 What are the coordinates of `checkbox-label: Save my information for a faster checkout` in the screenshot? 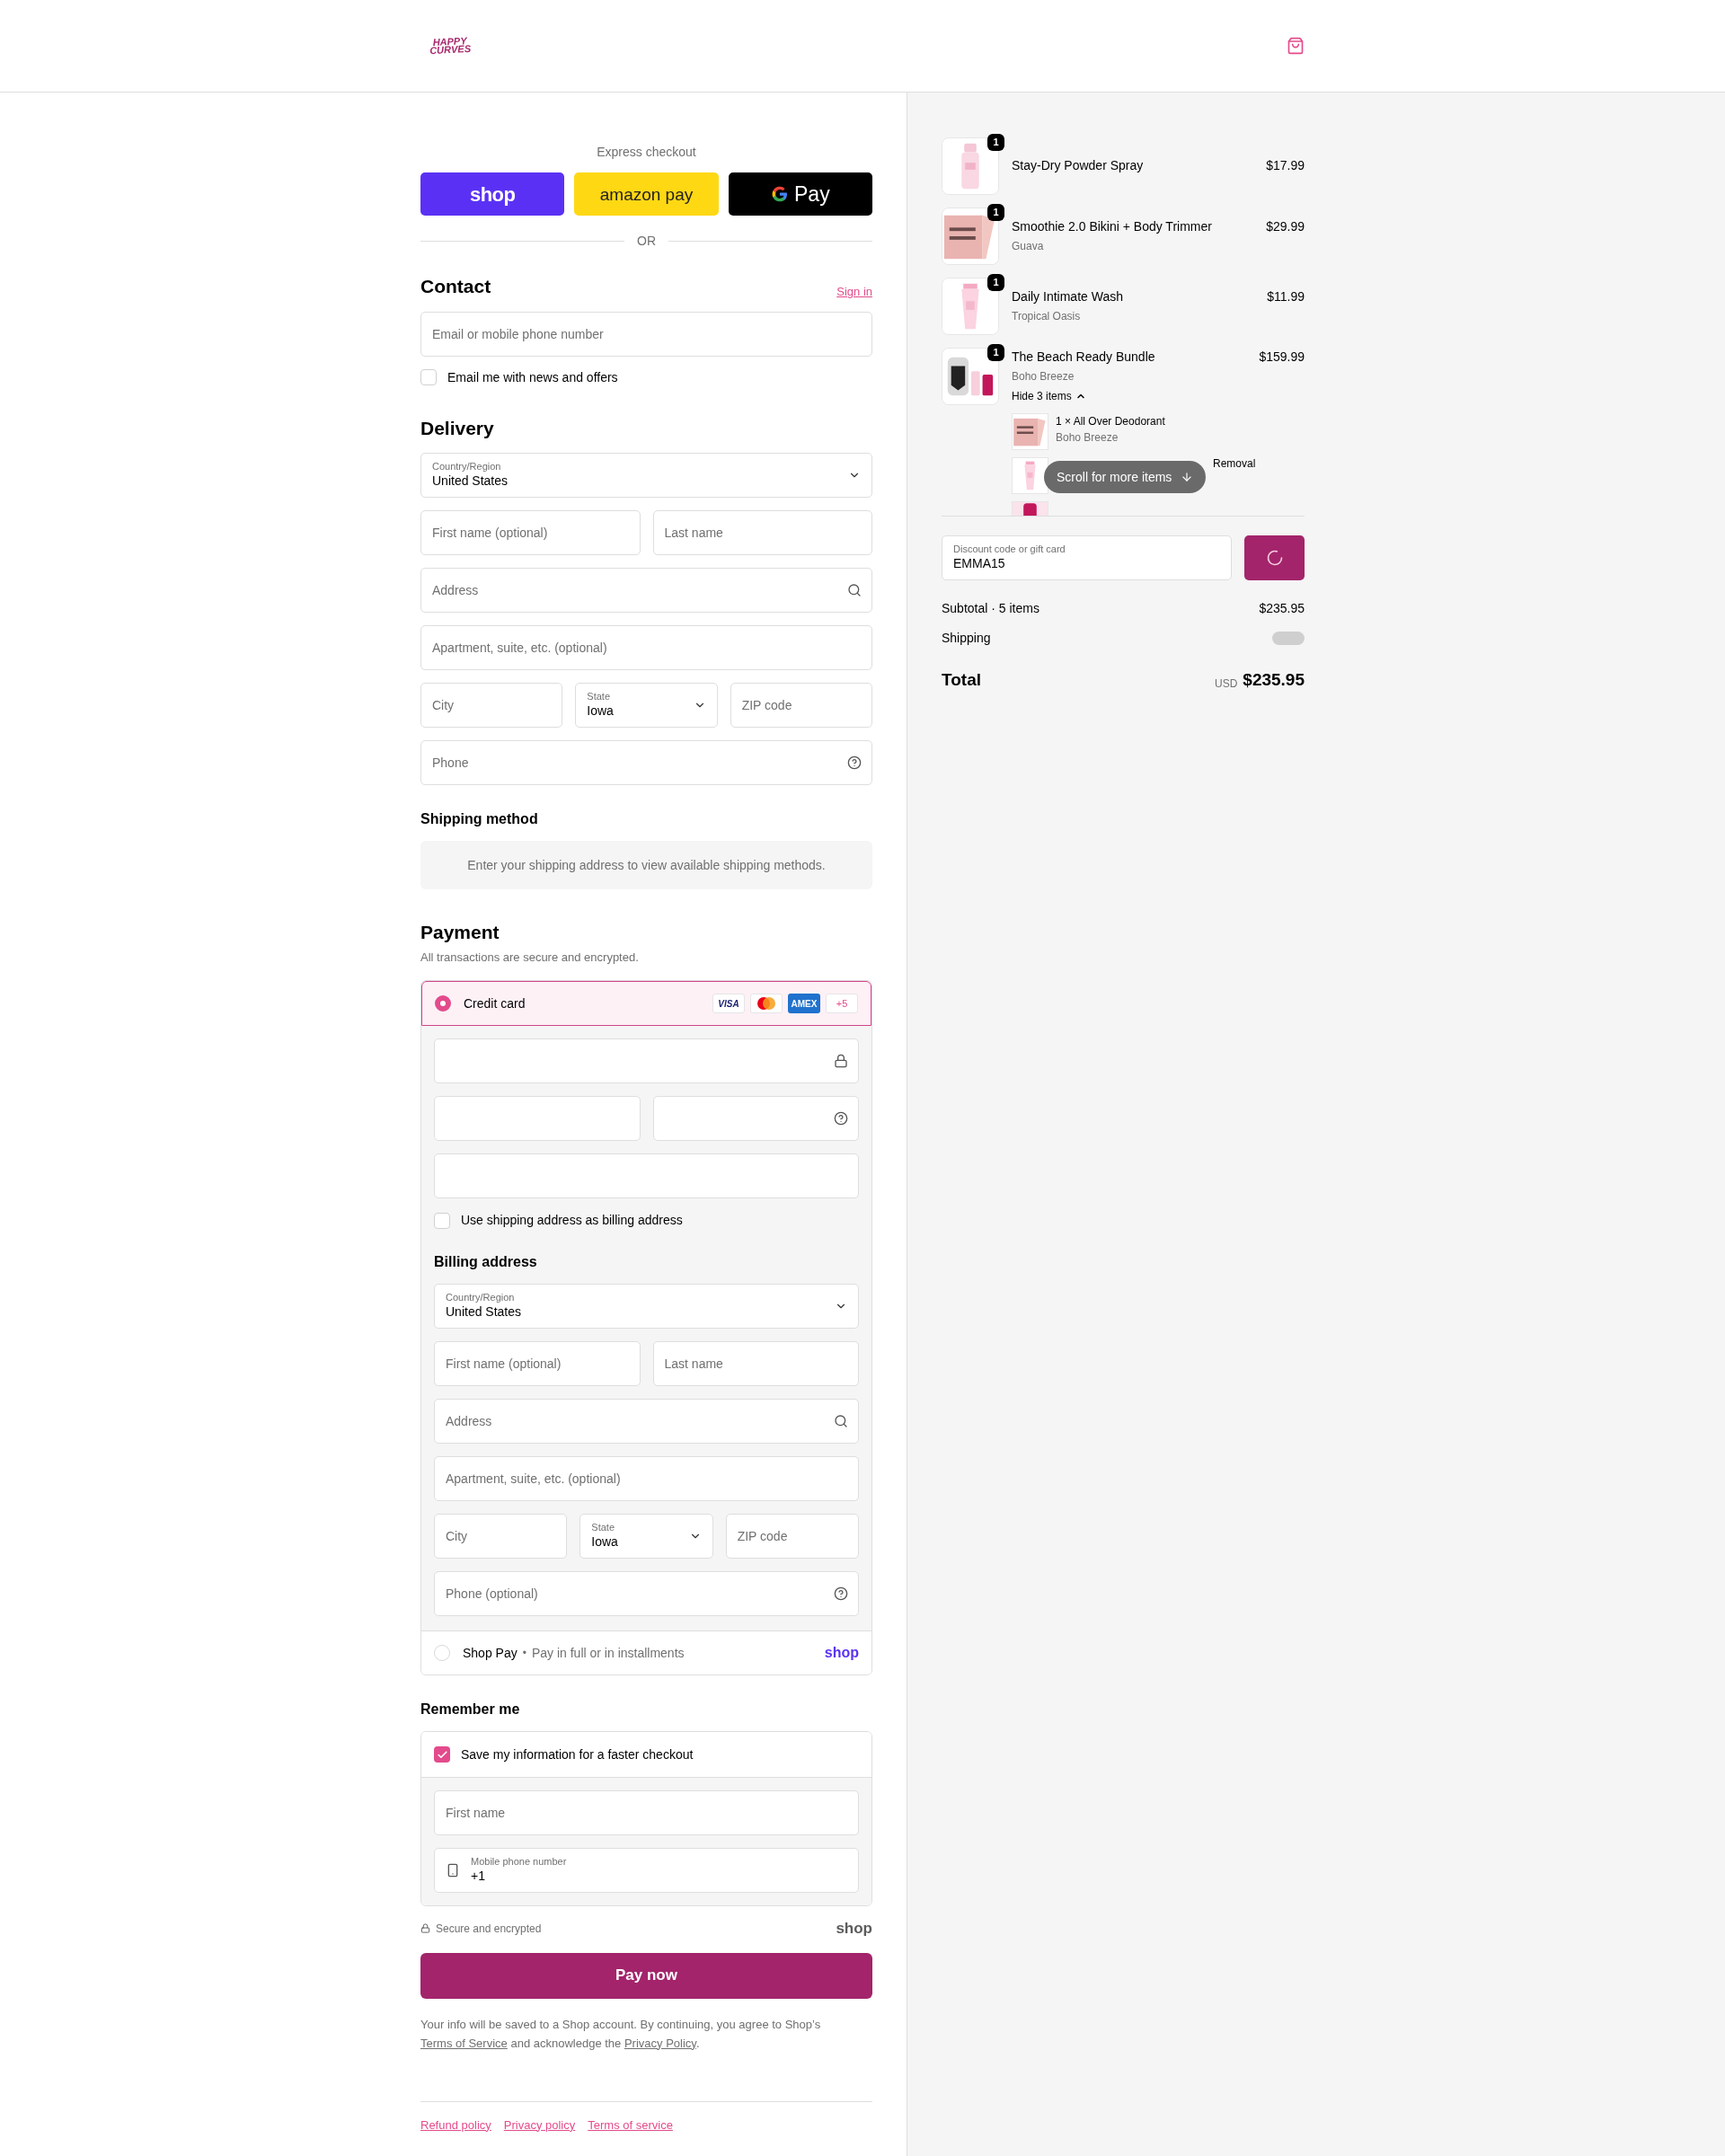 It's located at (577, 1754).